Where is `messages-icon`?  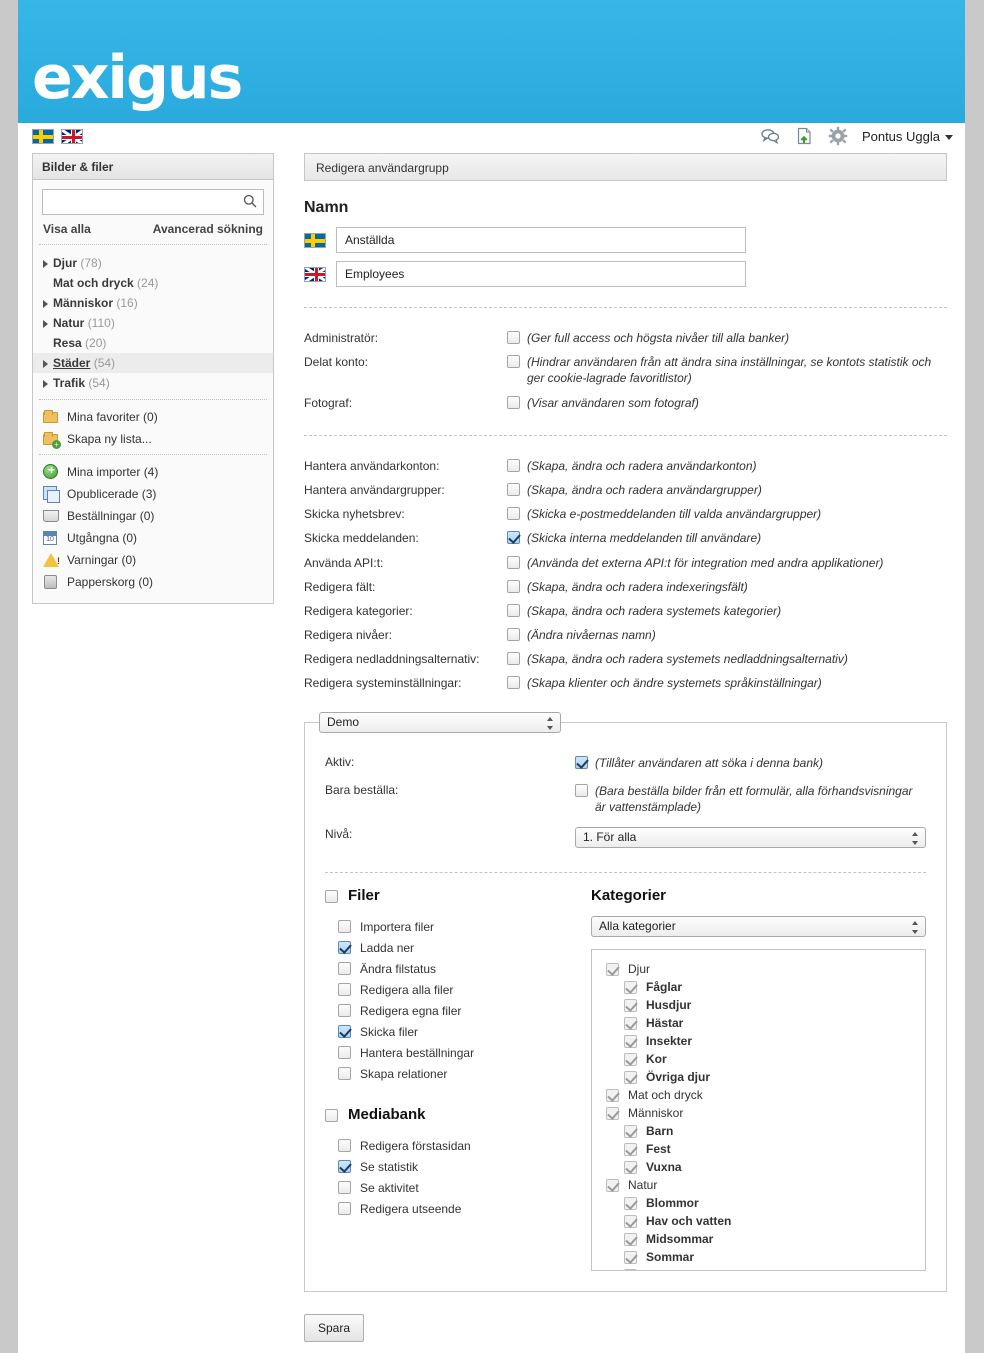 messages-icon is located at coordinates (770, 136).